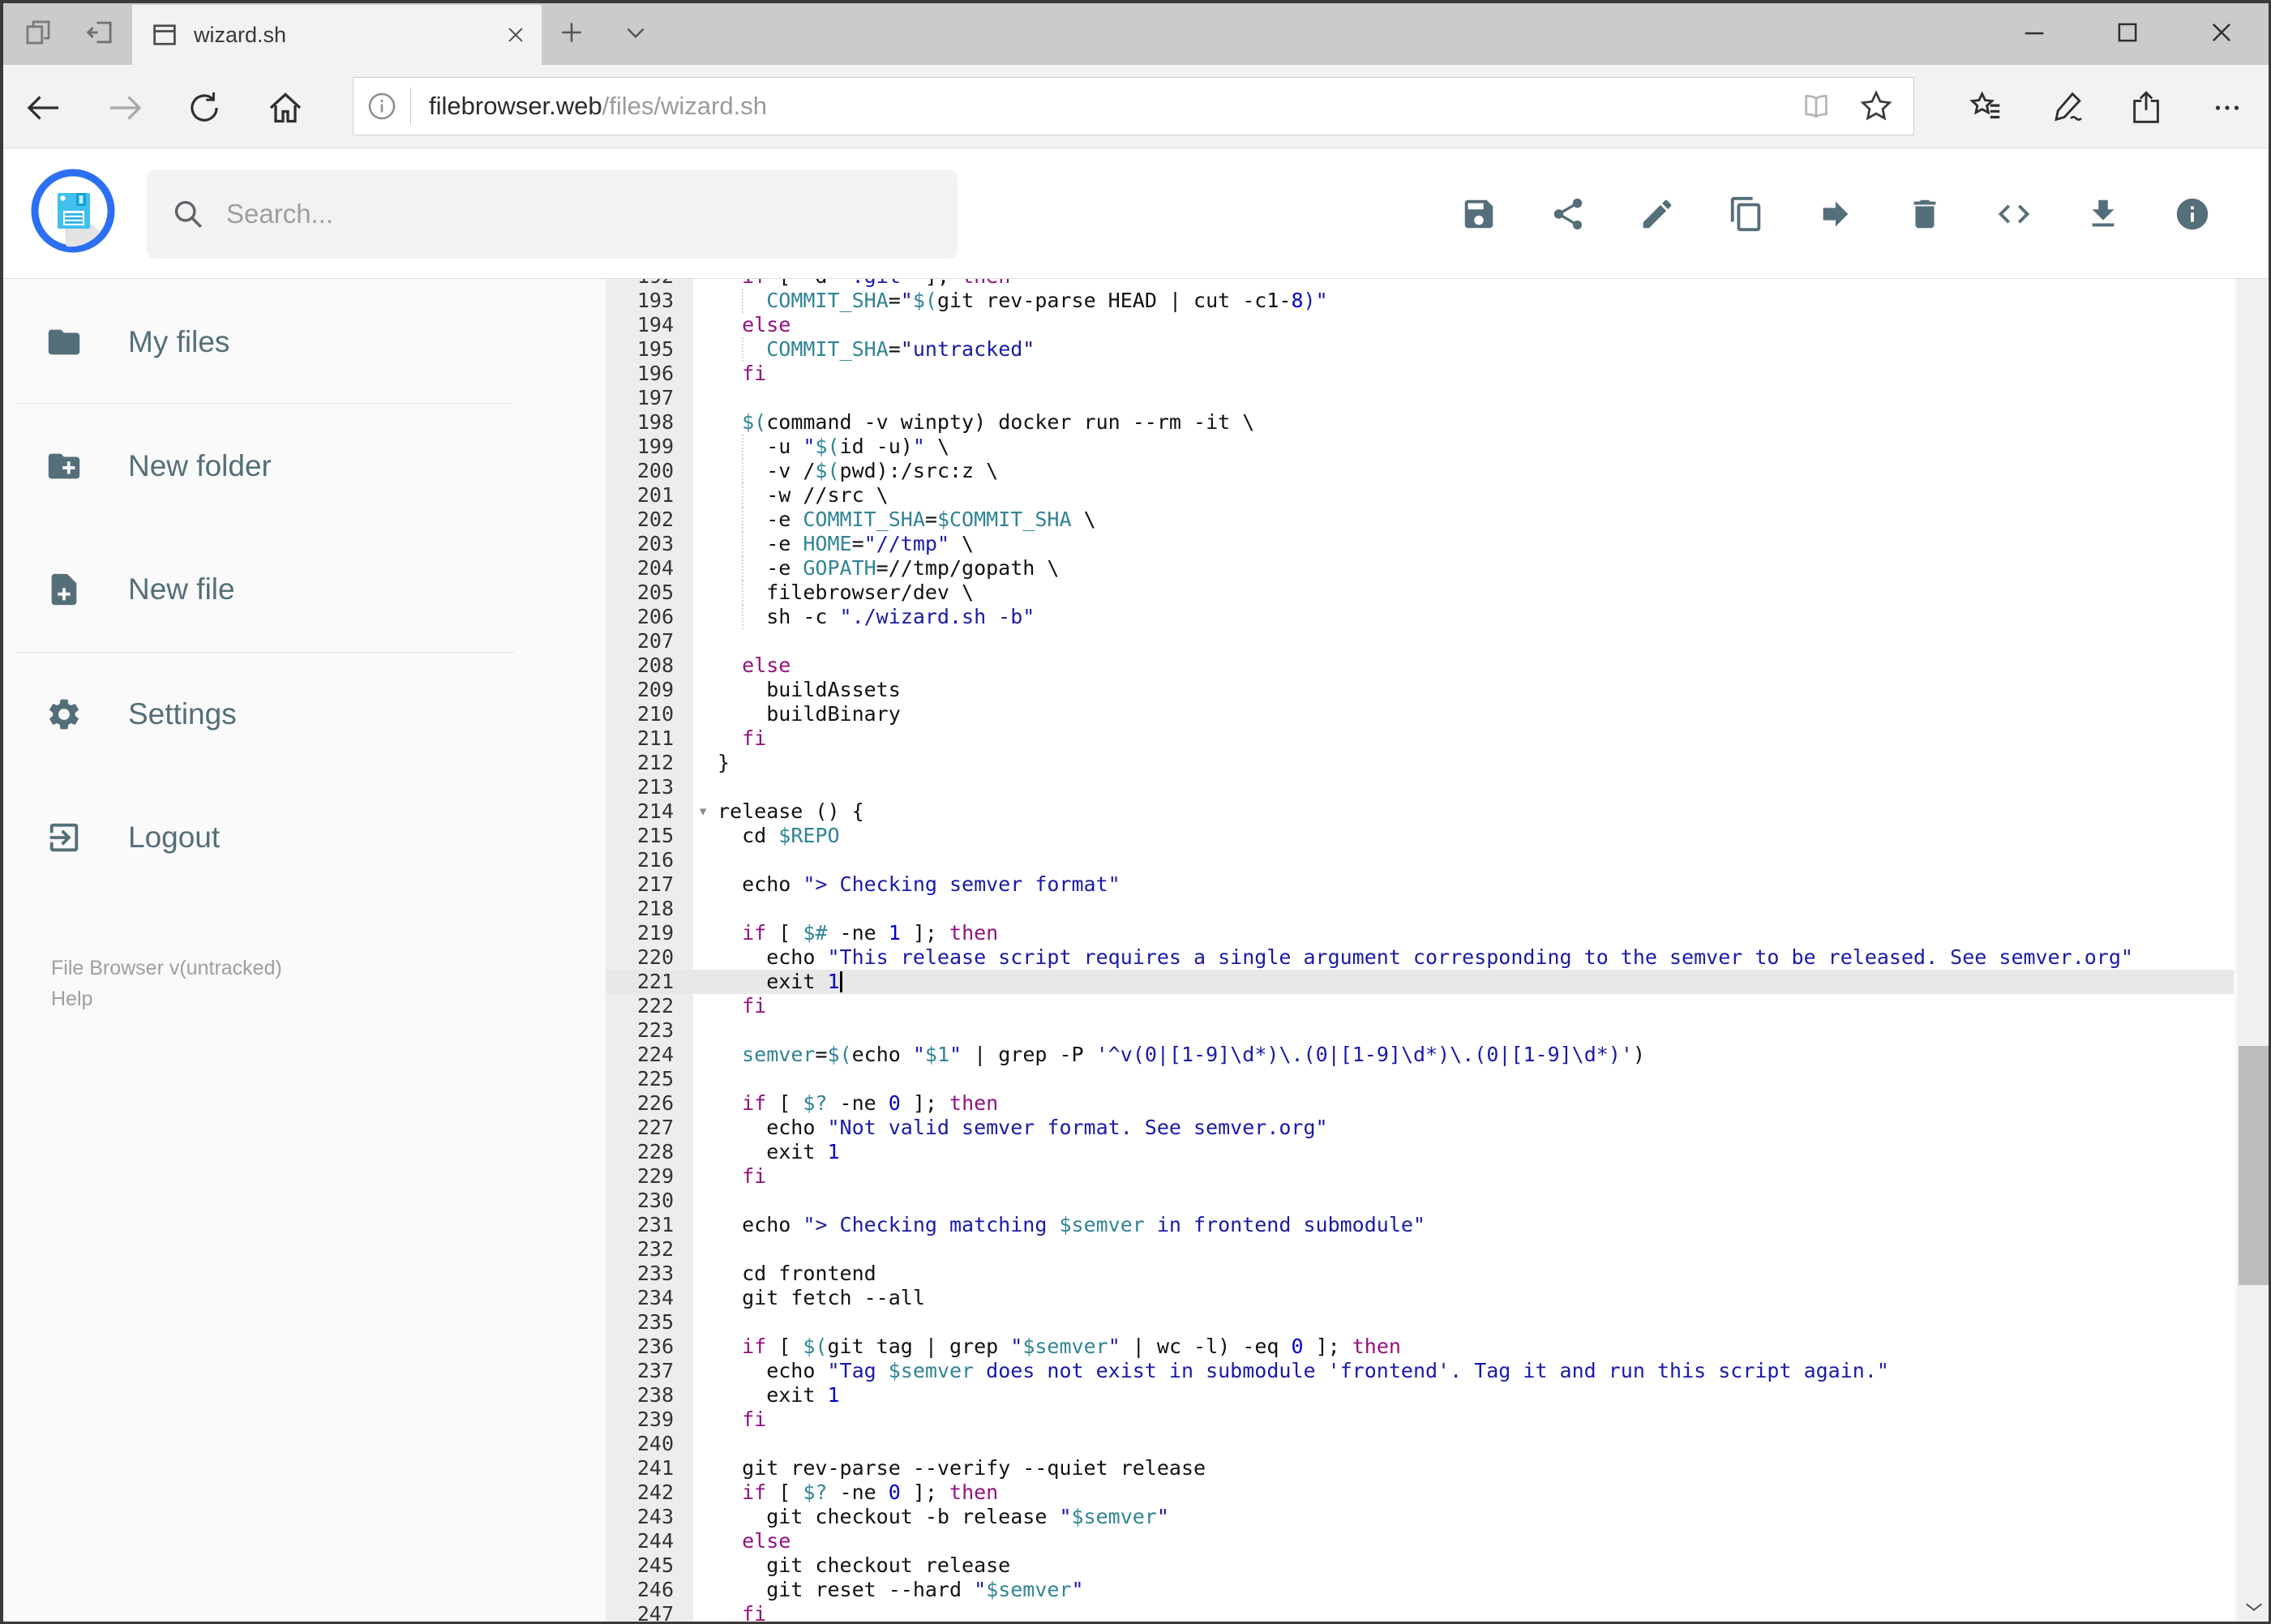 This screenshot has width=2271, height=1624. I want to click on code-line-218: 218, so click(1420, 909).